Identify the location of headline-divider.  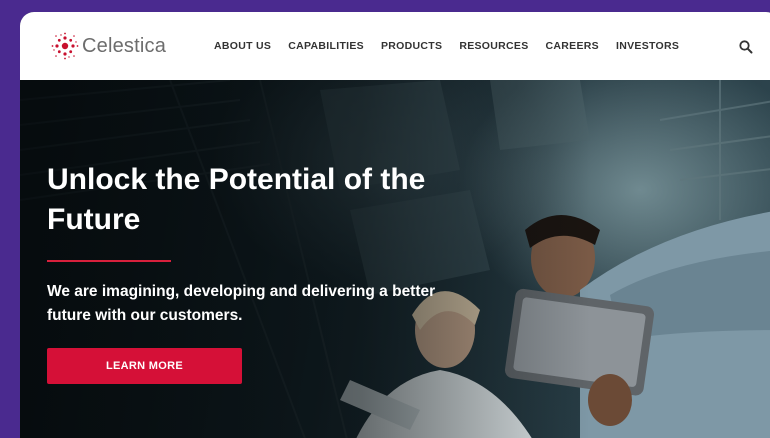
(109, 261).